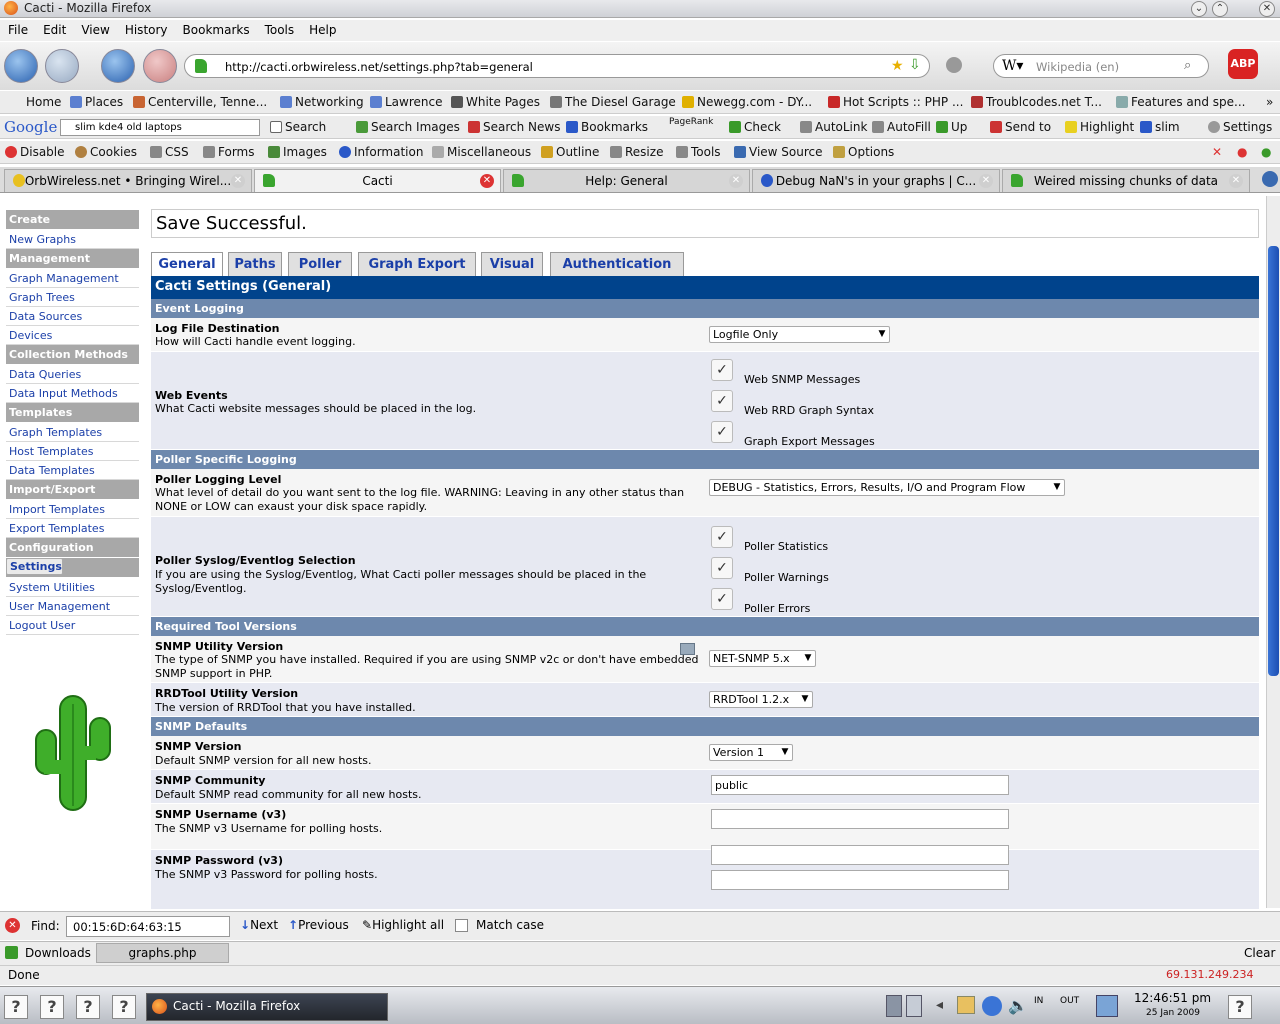 The height and width of the screenshot is (1024, 1280). Describe the element at coordinates (43, 102) in the screenshot. I see `bookmark-home: Home` at that location.